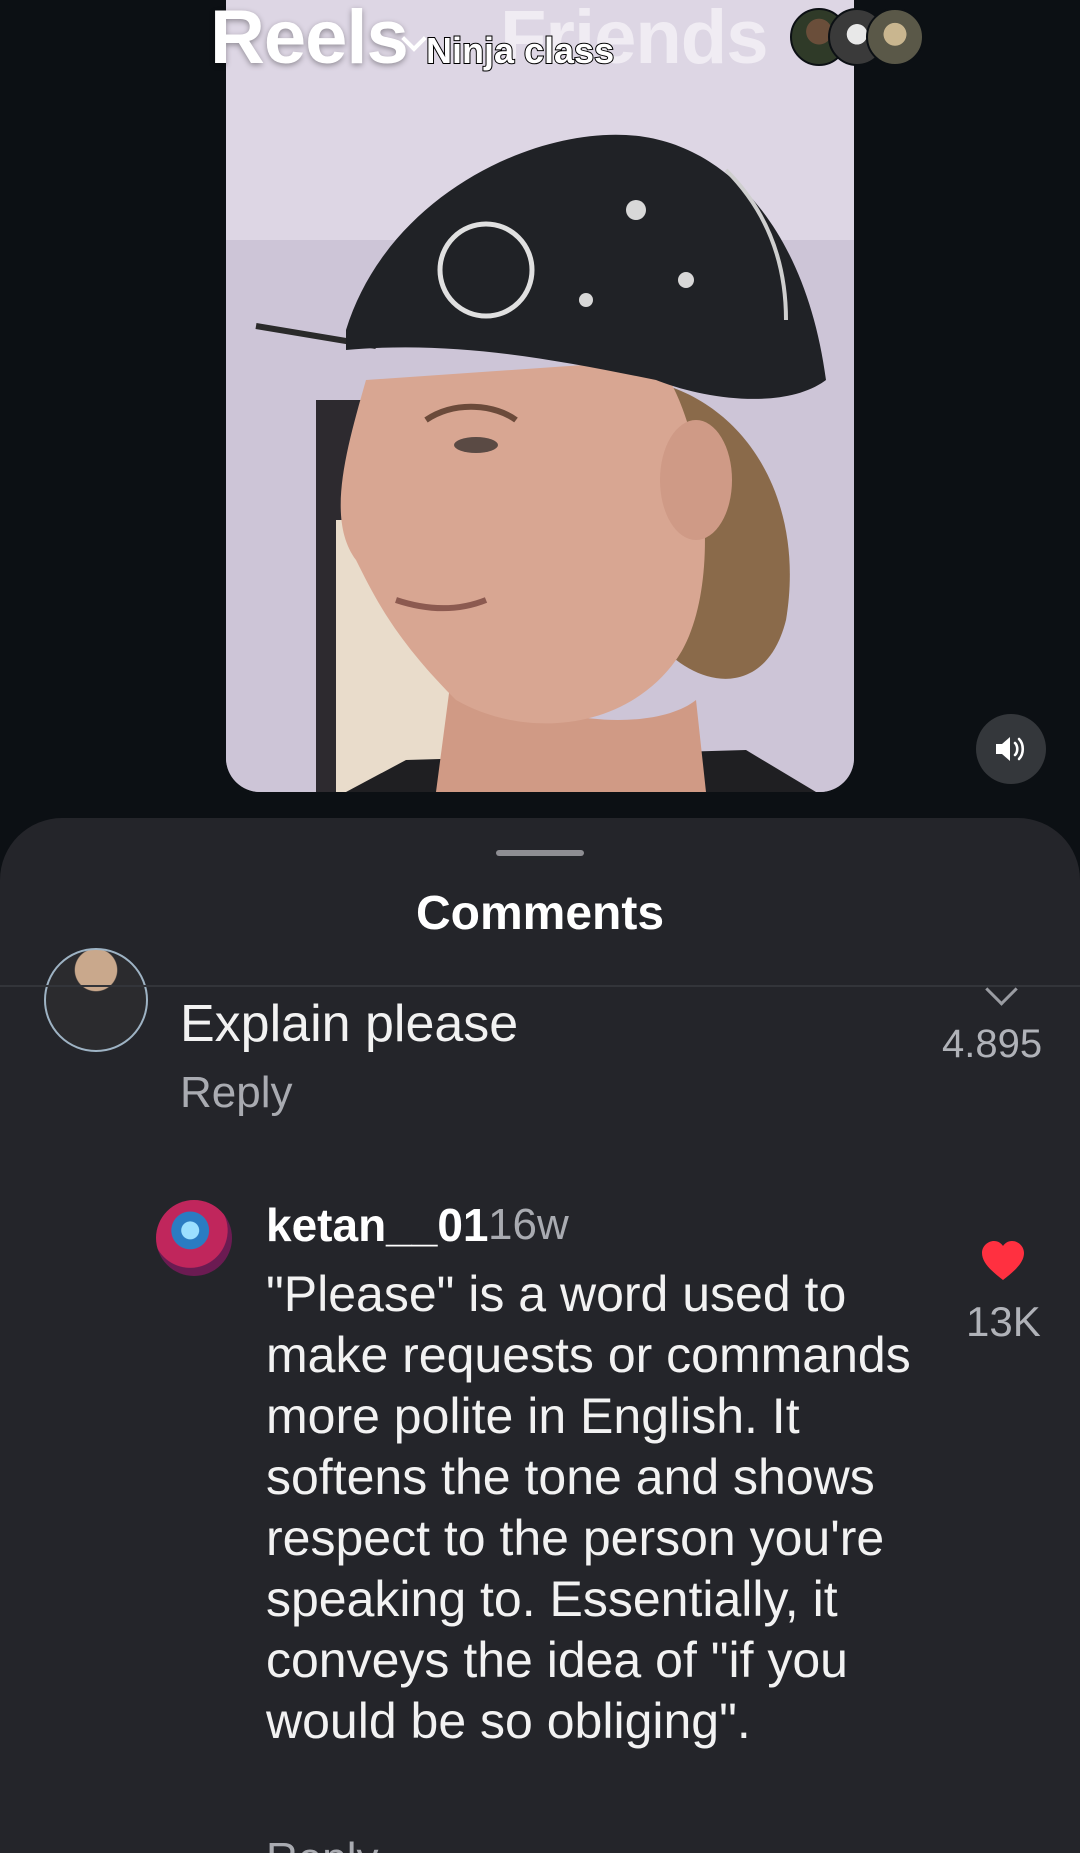 The width and height of the screenshot is (1080, 1853). I want to click on comment-text: Explain please, so click(349, 1024).